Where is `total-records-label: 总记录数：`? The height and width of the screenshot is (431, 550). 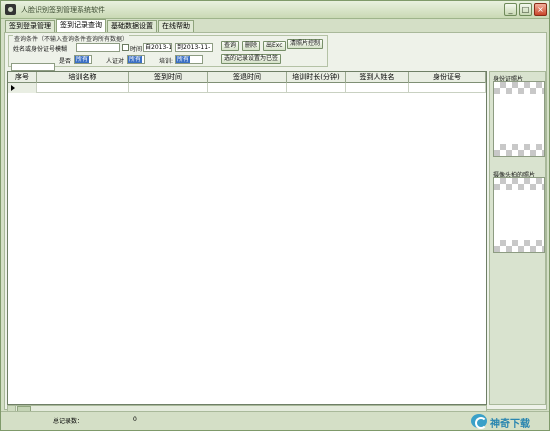 total-records-label: 总记录数： is located at coordinates (68, 421).